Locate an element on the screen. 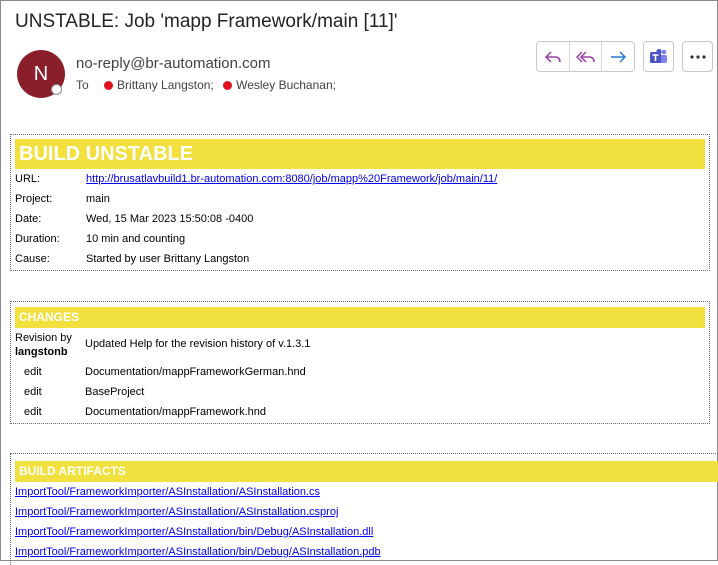 This screenshot has height=565, width=718. forward-button is located at coordinates (617, 56).